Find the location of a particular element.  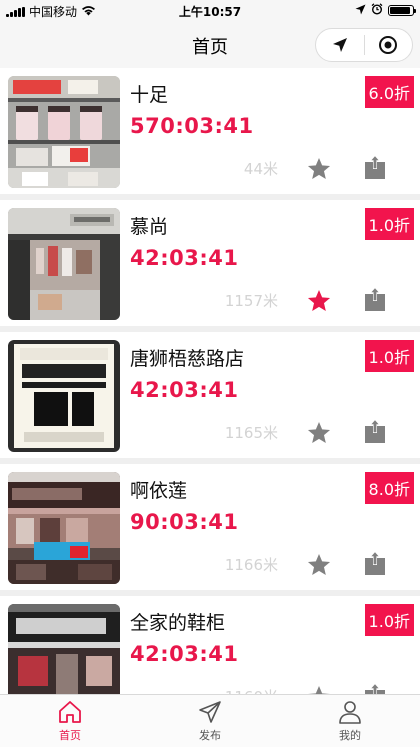

tab-home-label: 首页 is located at coordinates (70, 735).